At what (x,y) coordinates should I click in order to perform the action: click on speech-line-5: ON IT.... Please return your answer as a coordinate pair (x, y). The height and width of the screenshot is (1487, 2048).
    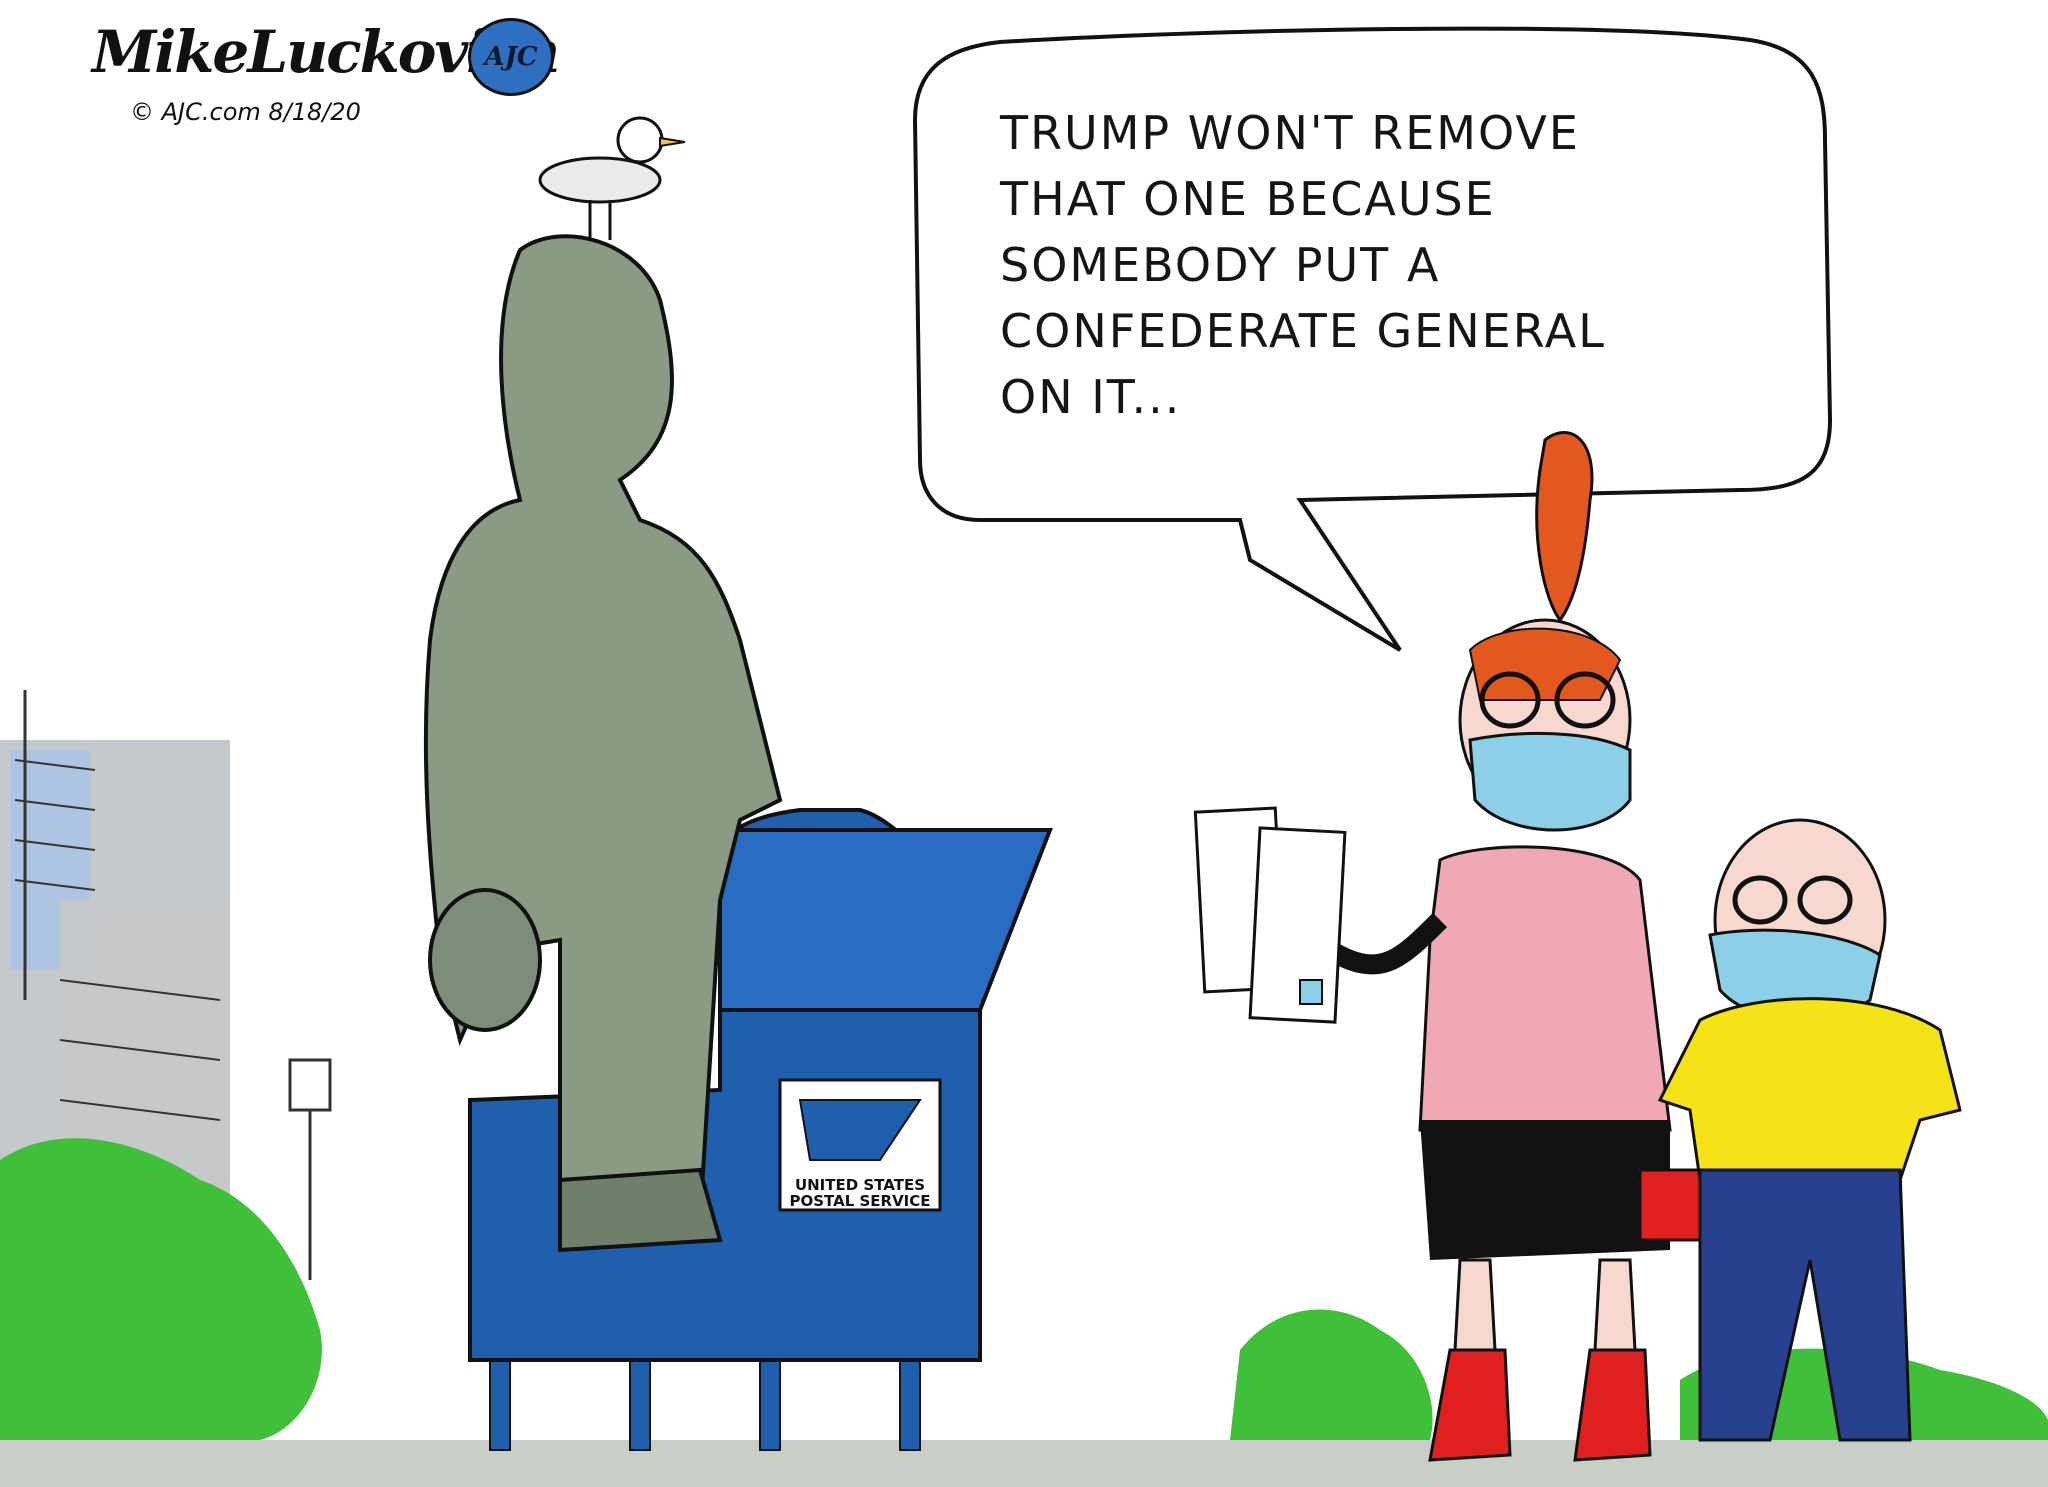
    Looking at the image, I should click on (1091, 397).